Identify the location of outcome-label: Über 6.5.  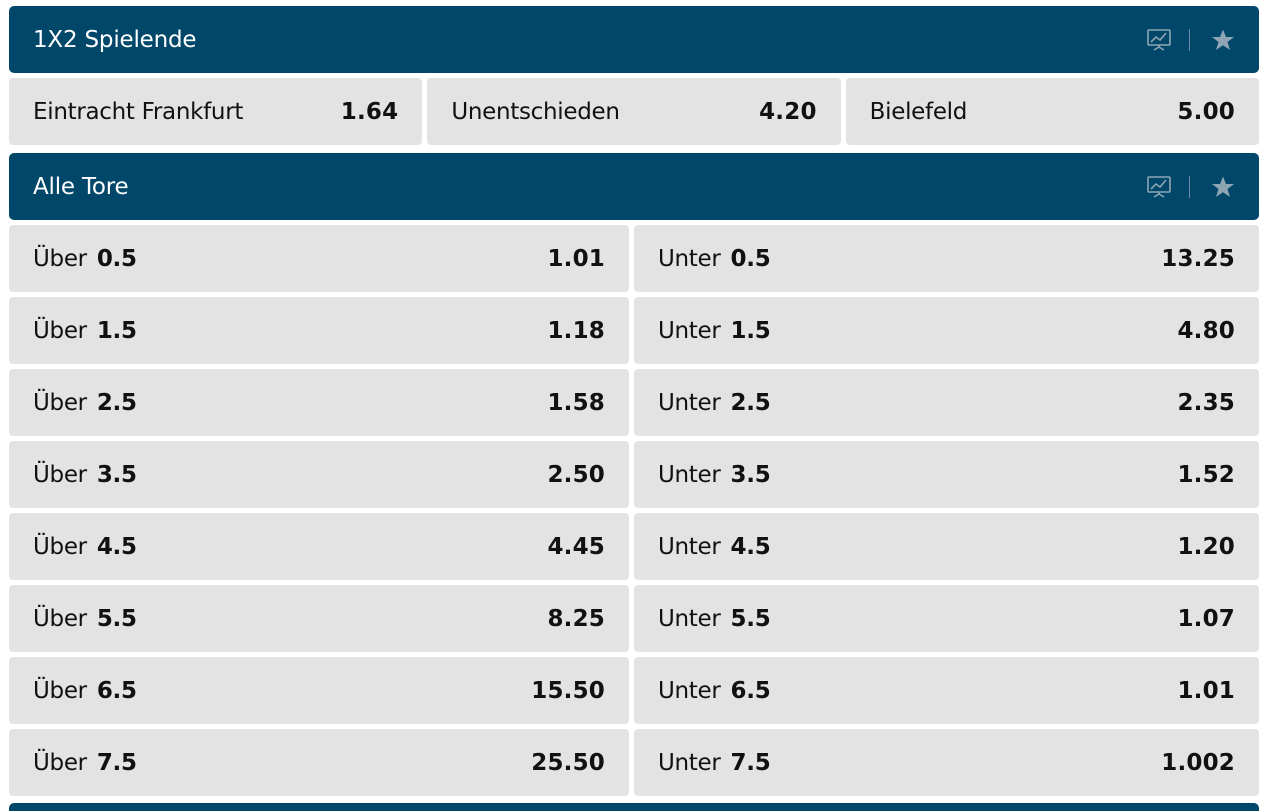
(85, 691).